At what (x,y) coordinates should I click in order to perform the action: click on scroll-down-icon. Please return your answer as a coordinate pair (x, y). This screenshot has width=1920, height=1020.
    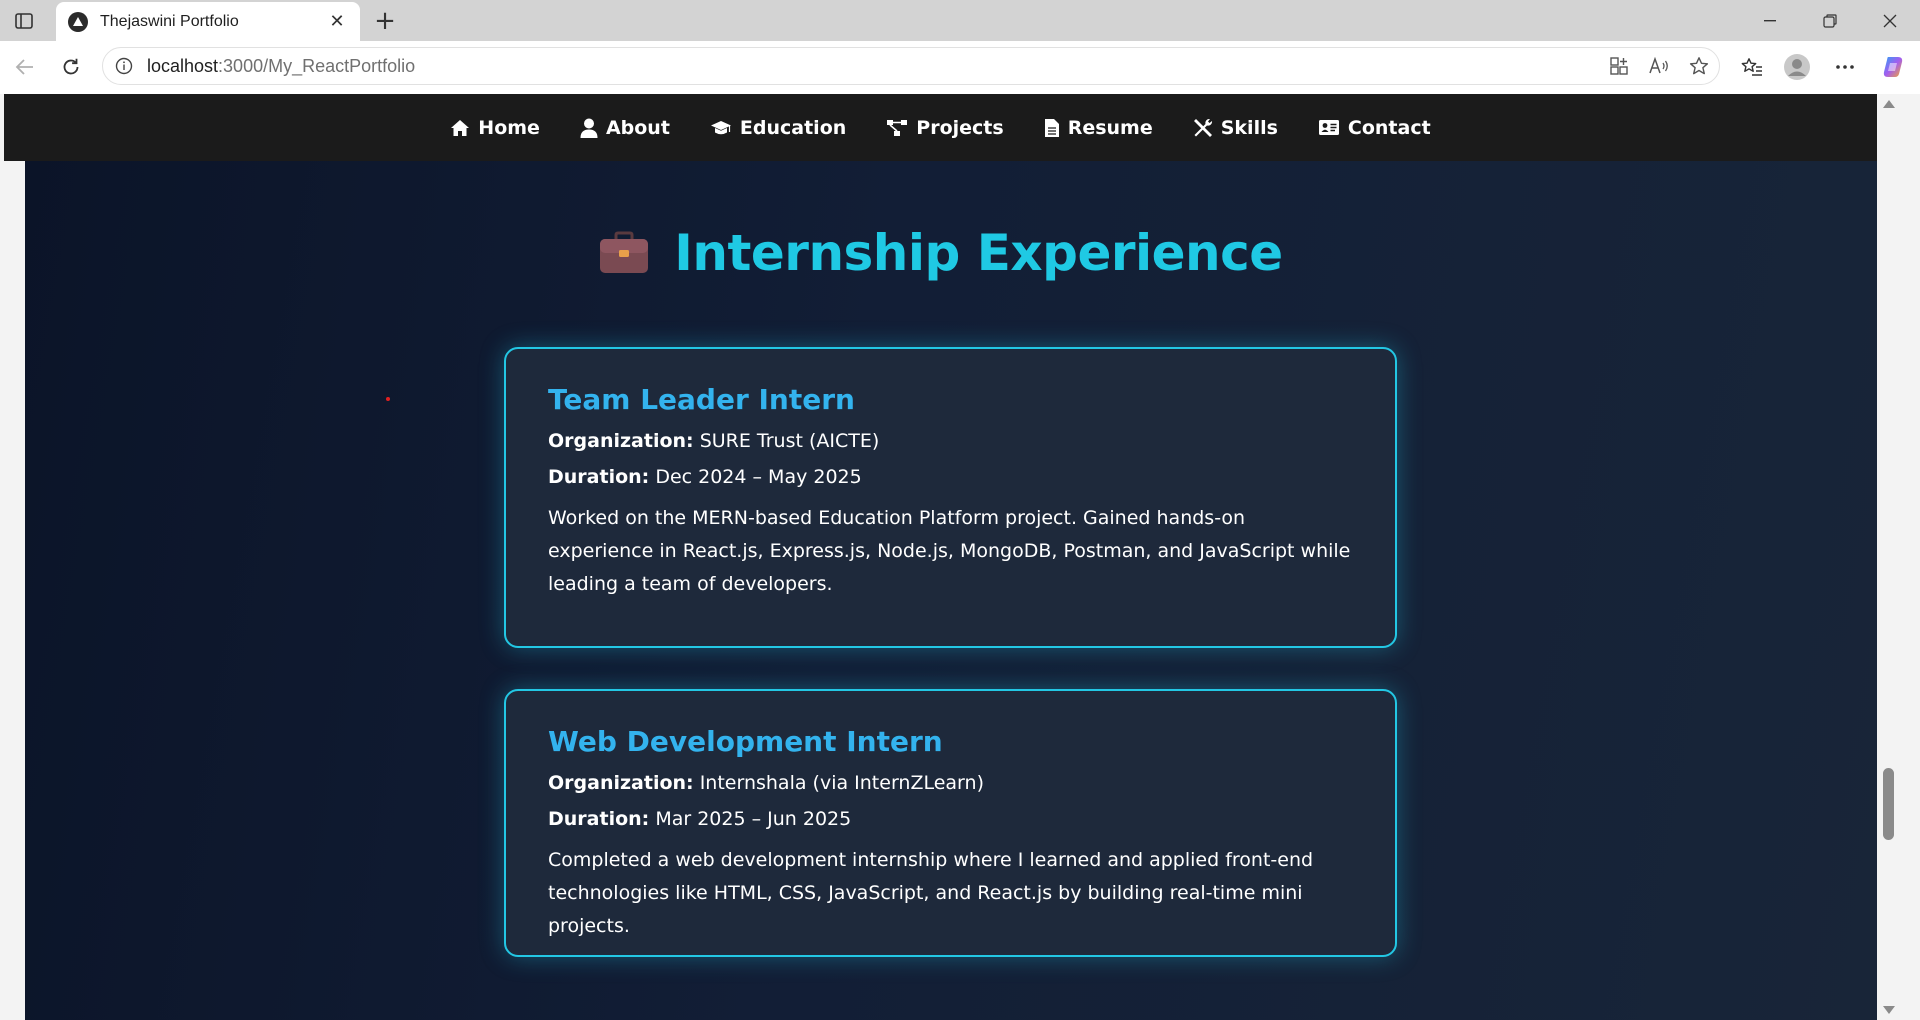
    Looking at the image, I should click on (1889, 1010).